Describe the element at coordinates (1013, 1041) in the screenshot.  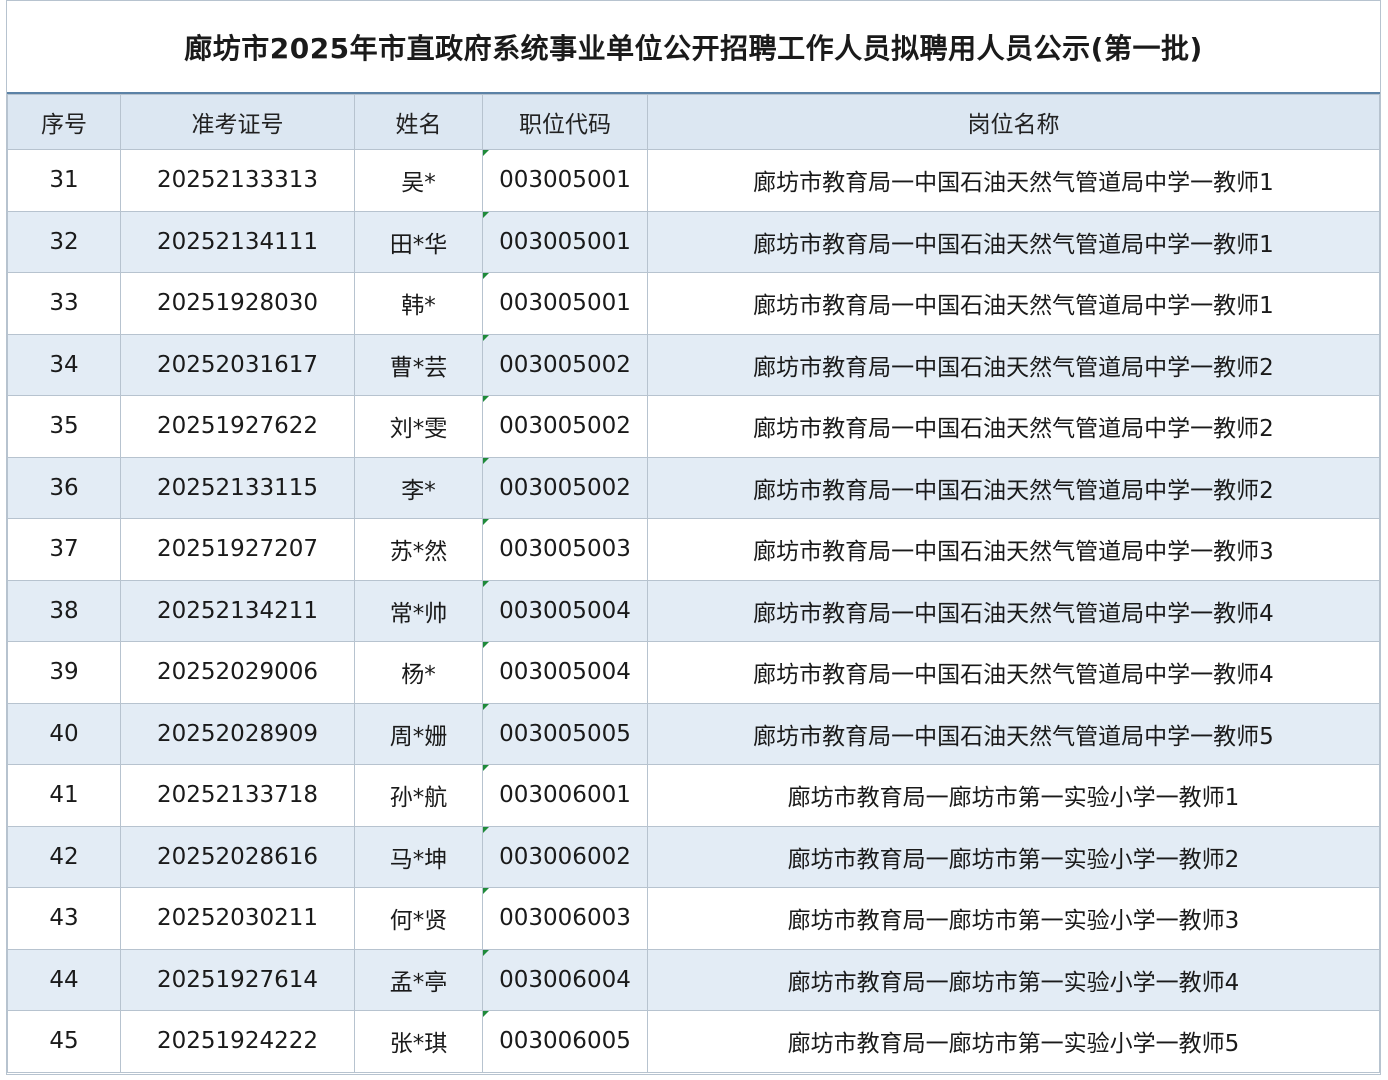
I see `cell-position: 廊坊市教育局一廊坊市第一实验小学一教师5` at that location.